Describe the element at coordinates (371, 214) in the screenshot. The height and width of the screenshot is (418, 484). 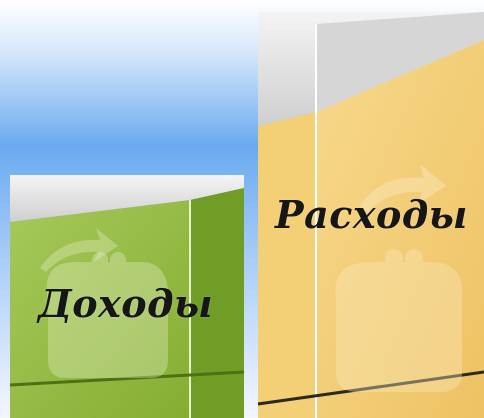
I see `expense-label: Расходы` at that location.